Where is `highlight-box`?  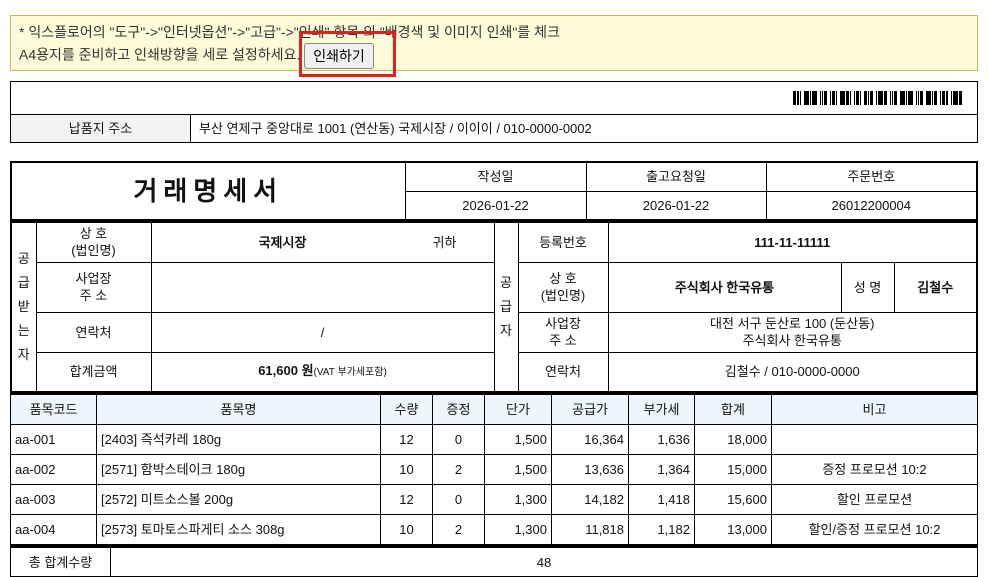 highlight-box is located at coordinates (347, 54).